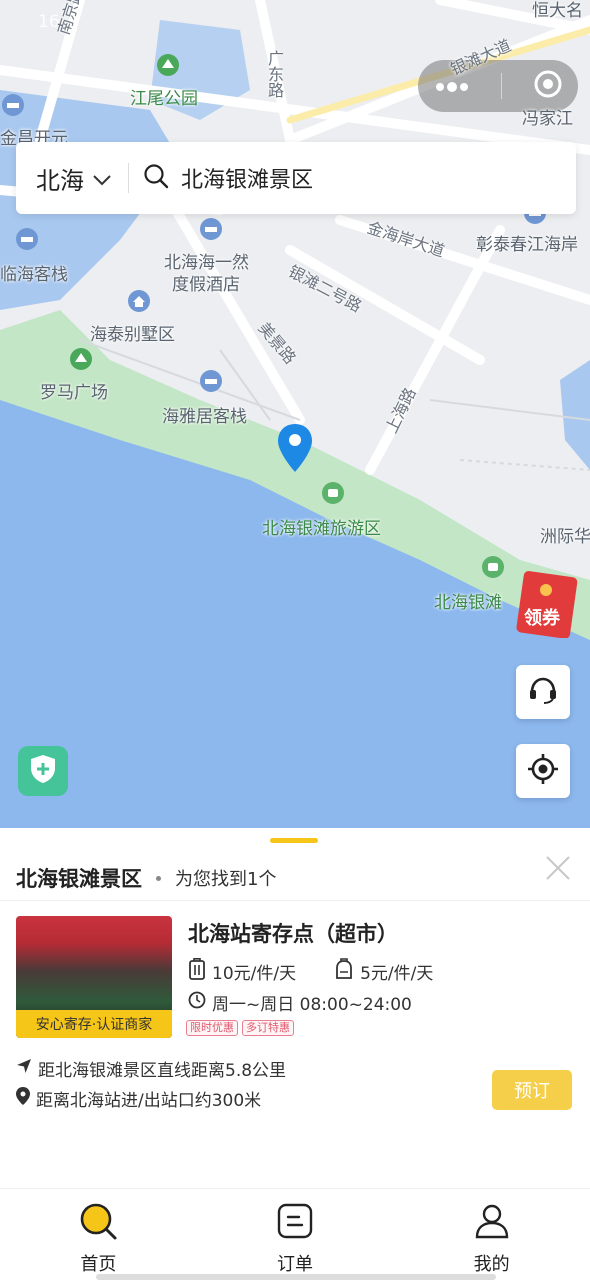  Describe the element at coordinates (295, 900) in the screenshot. I see `header-divider` at that location.